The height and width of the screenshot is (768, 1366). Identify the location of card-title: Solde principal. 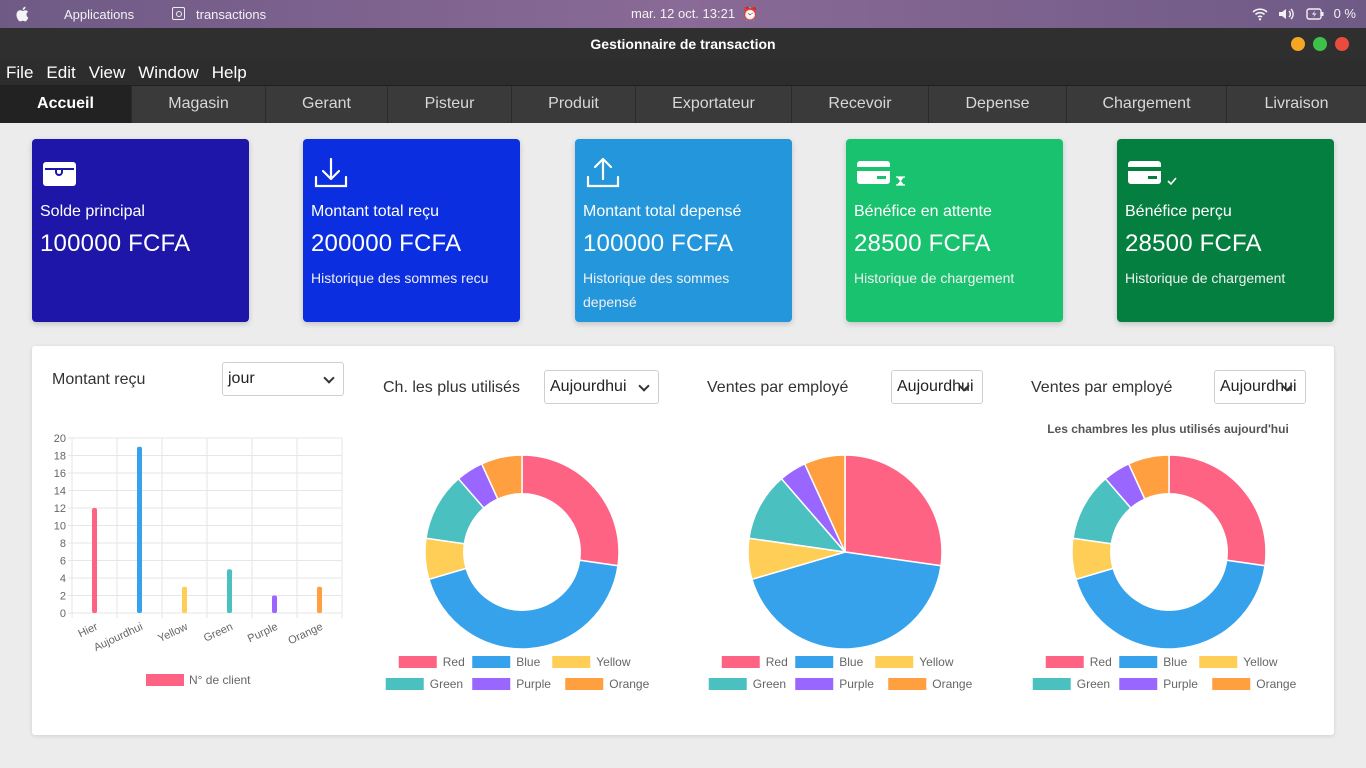
(92, 211).